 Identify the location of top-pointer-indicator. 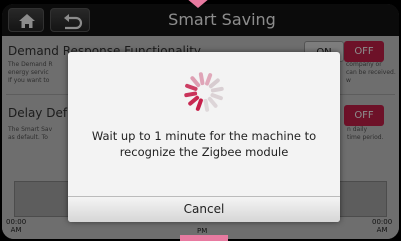
(198, 4).